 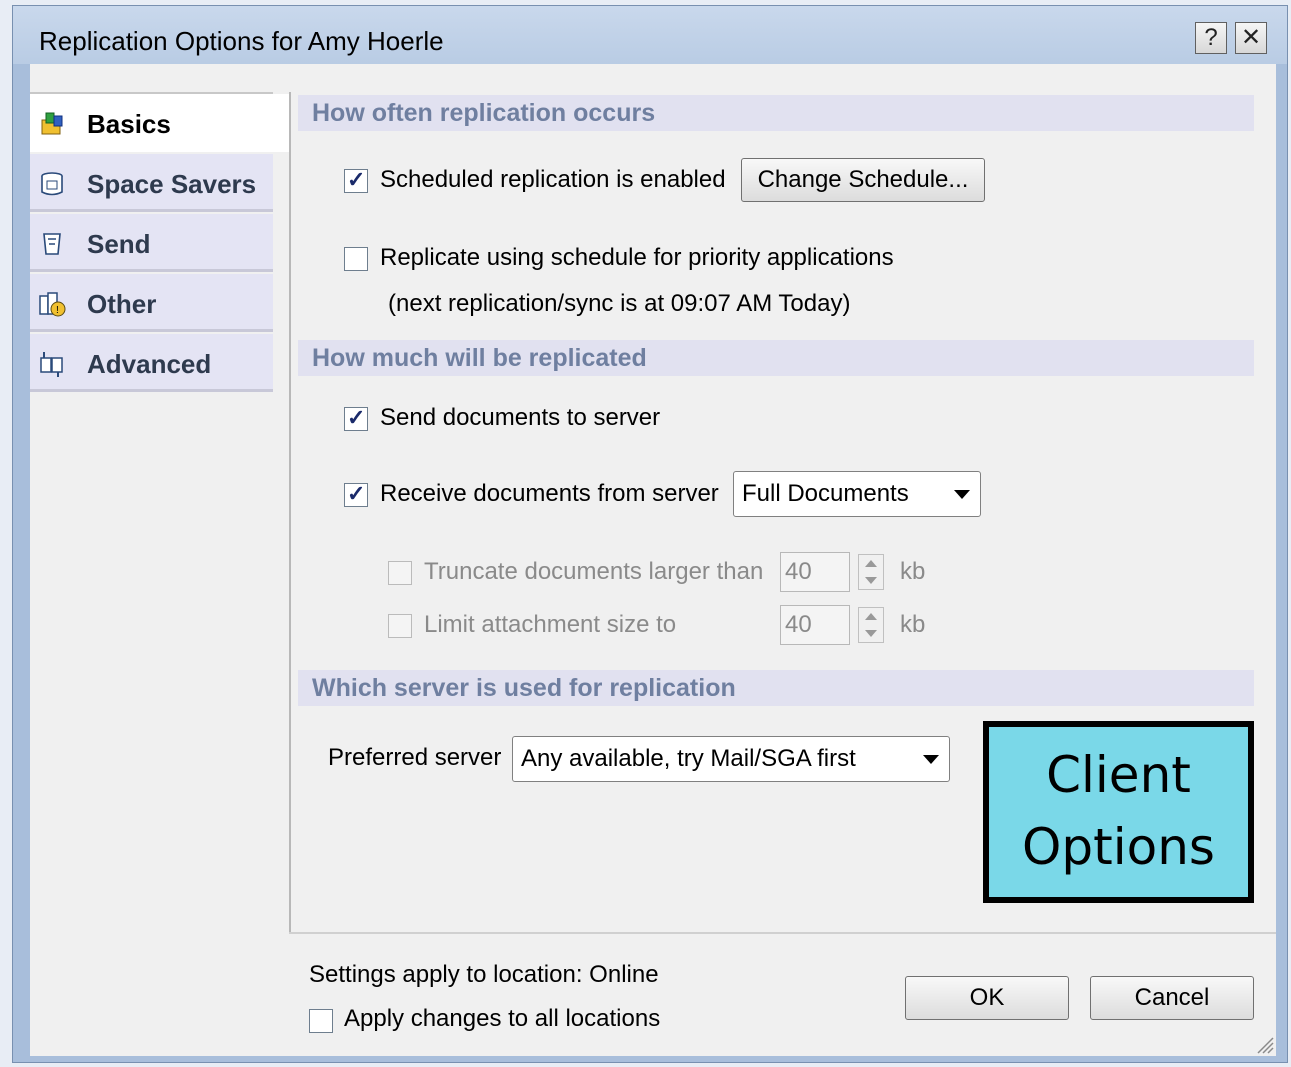 I want to click on sidebar-item-send: Send, so click(x=151, y=243).